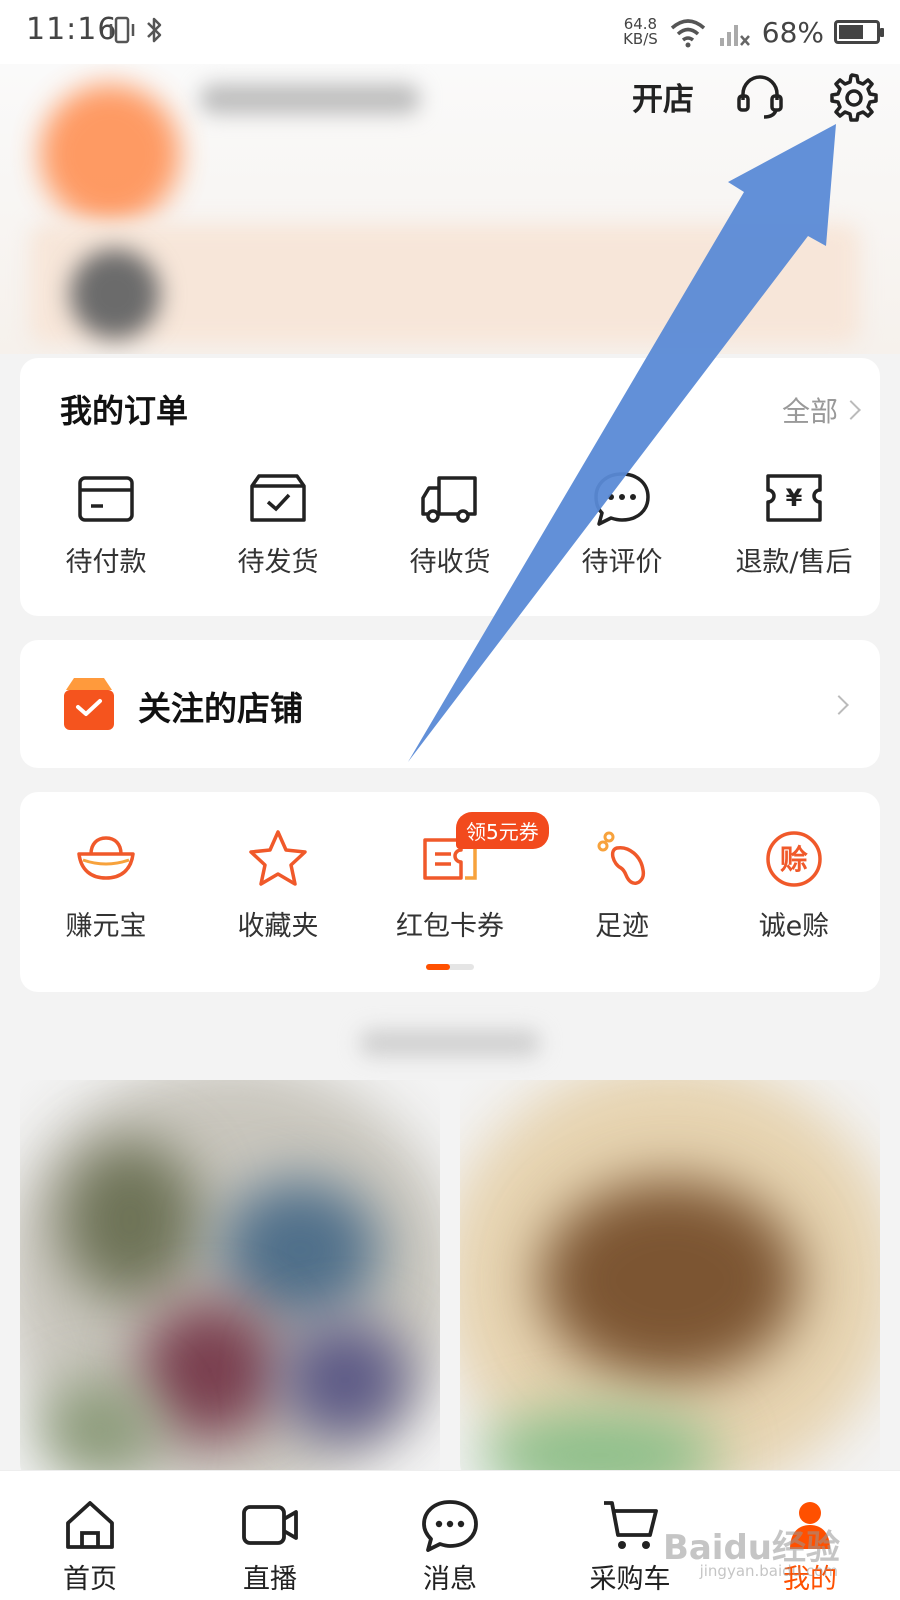 Image resolution: width=900 pixels, height=1600 pixels. What do you see at coordinates (622, 562) in the screenshot?
I see `order-label: 待评价` at bounding box center [622, 562].